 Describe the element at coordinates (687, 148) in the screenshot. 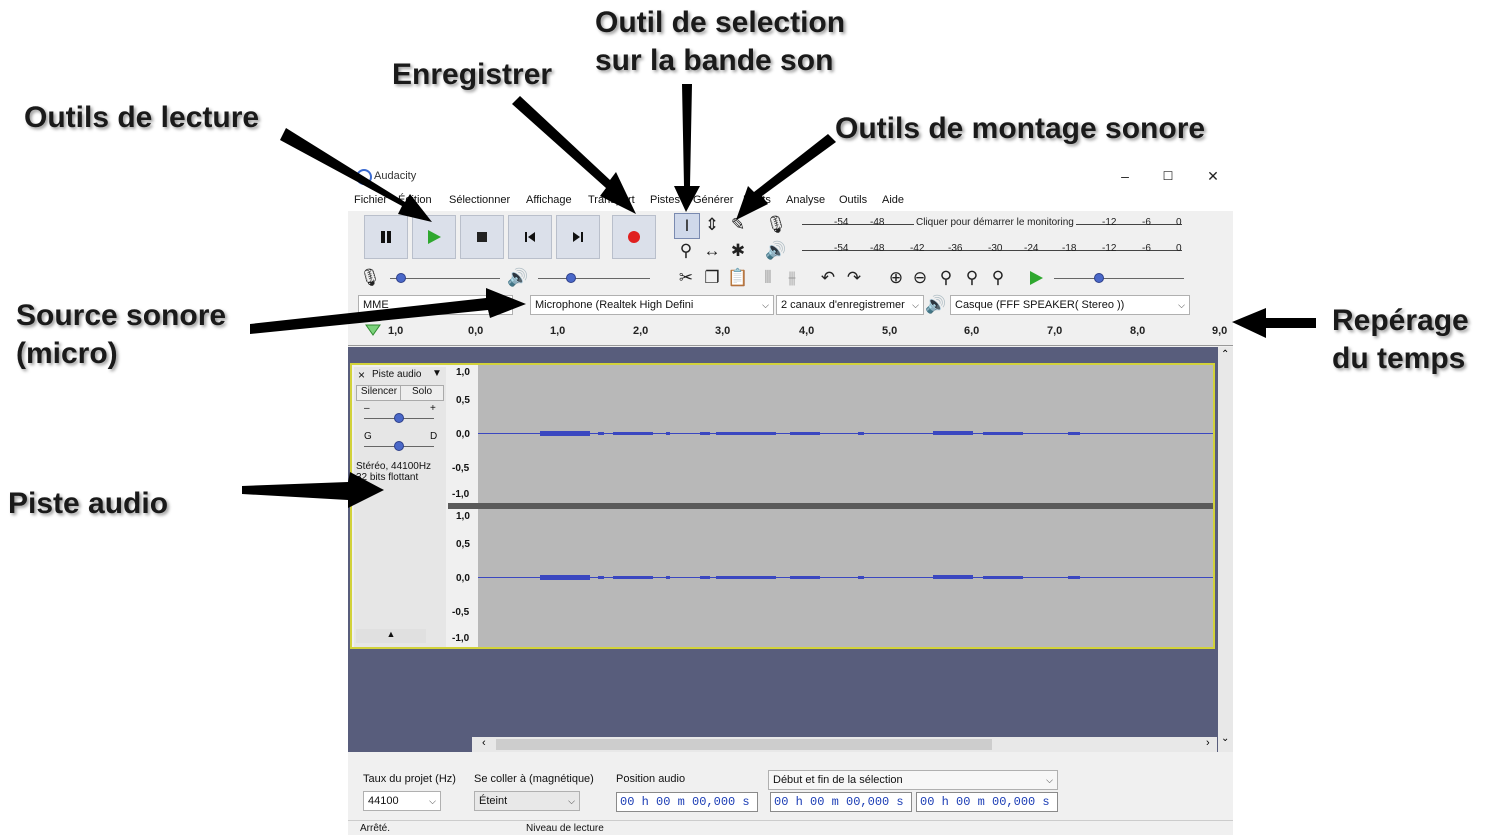

I see `arrow-selection` at that location.